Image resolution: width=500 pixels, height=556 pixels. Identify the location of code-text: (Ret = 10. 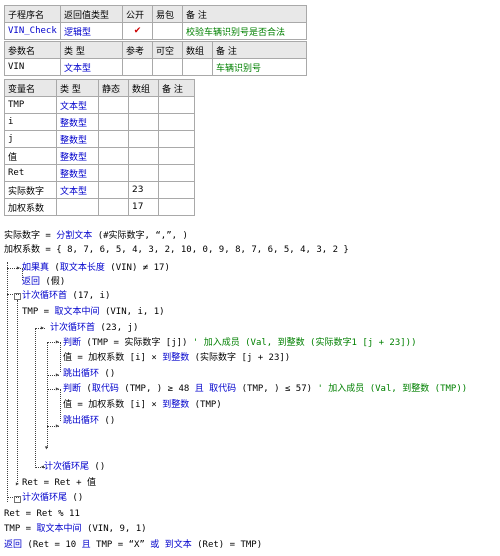
(52, 545).